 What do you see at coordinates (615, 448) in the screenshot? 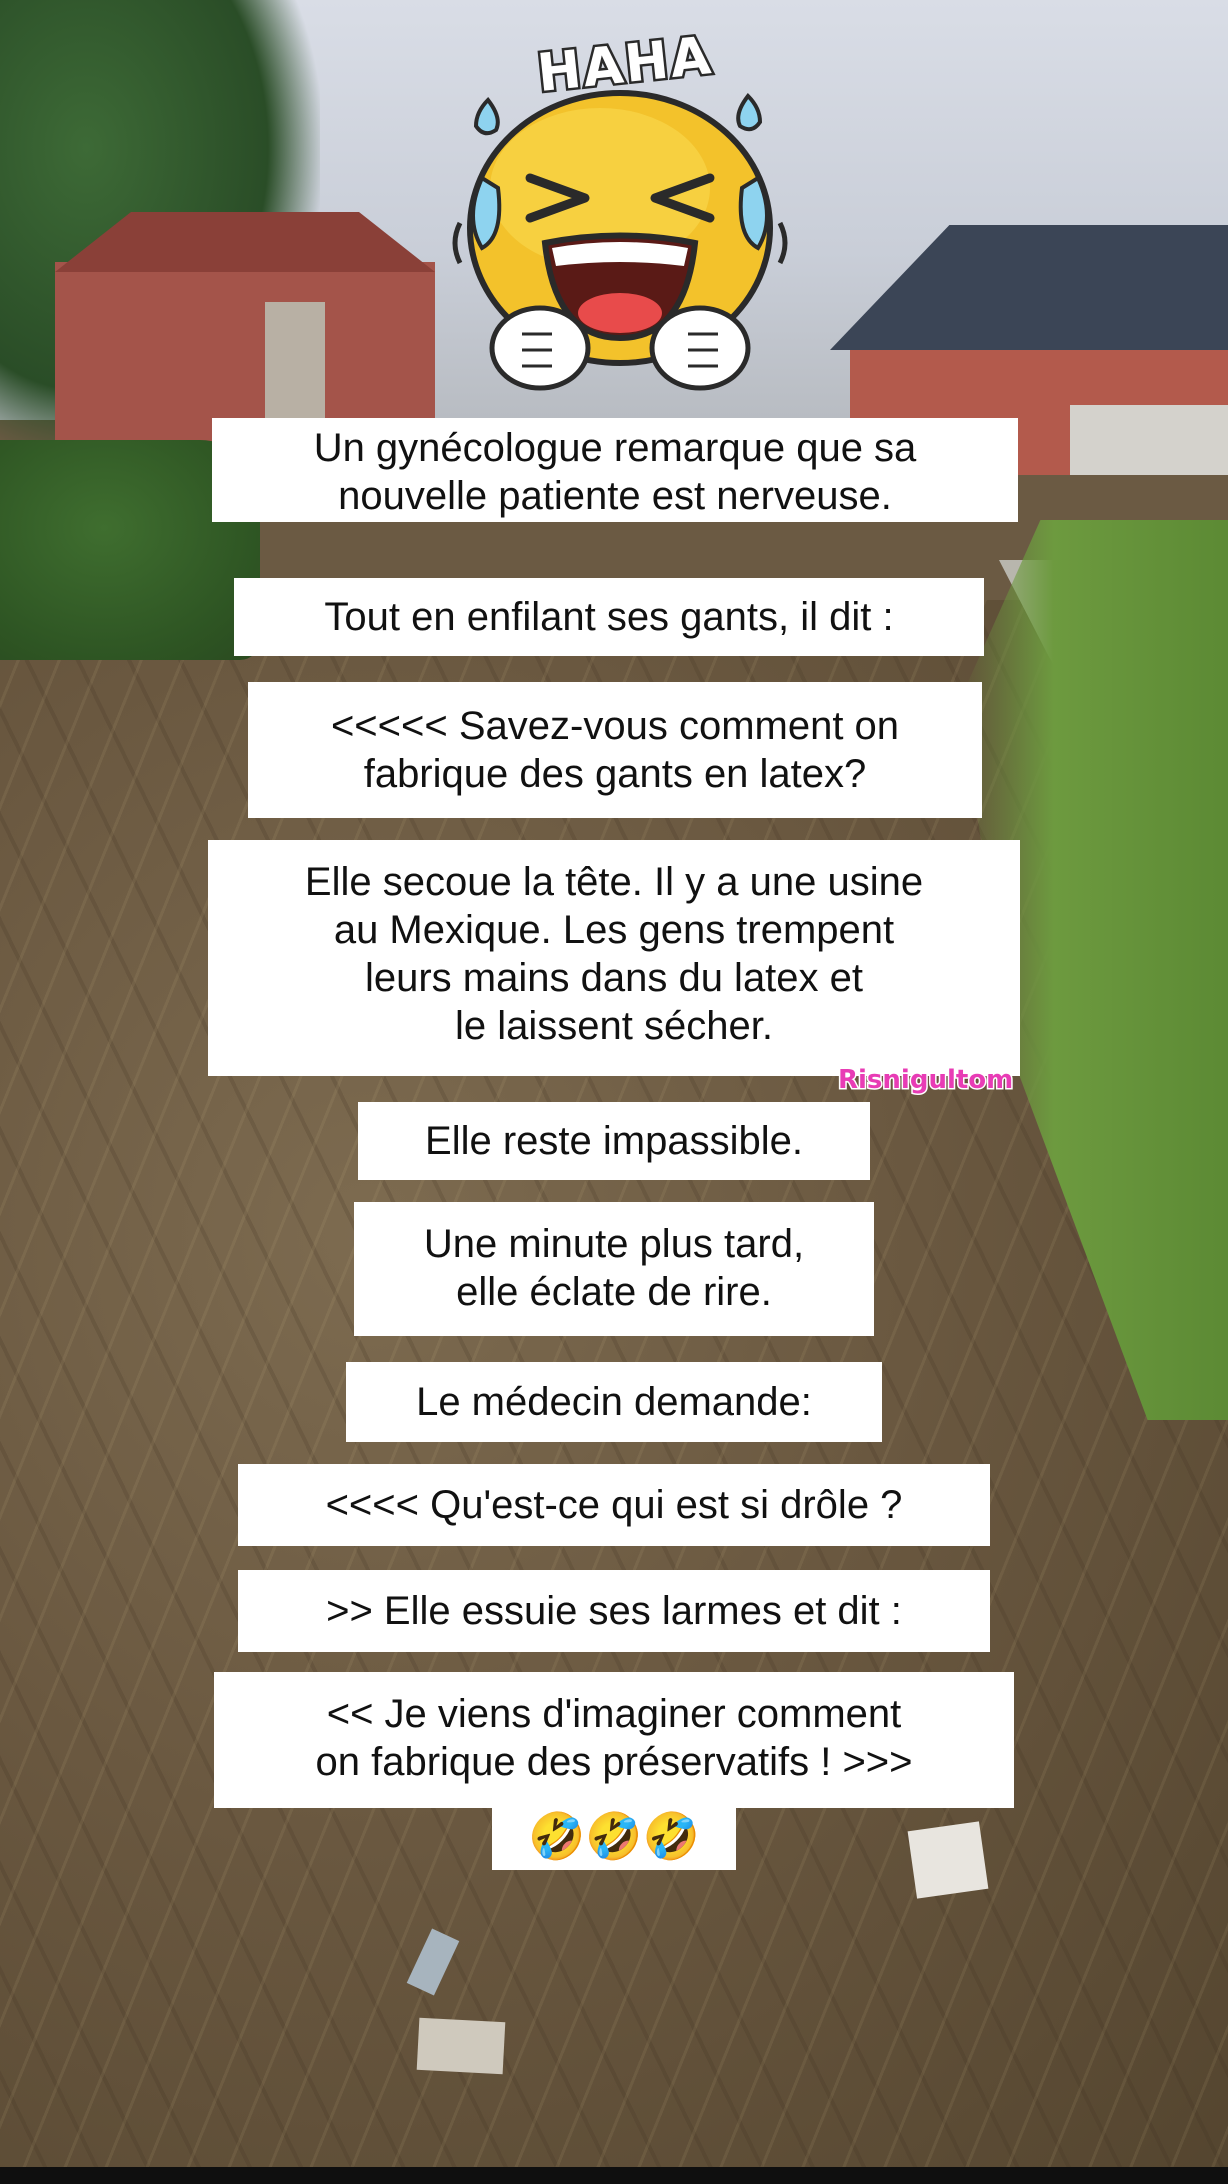
I see `caption-line: Un gynécologue remarque que sa` at bounding box center [615, 448].